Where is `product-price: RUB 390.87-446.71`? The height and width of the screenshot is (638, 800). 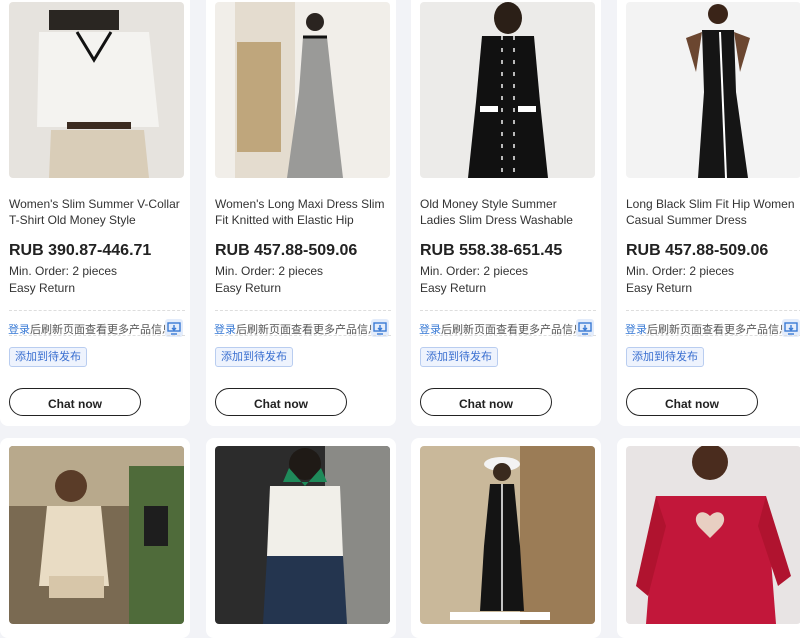
product-price: RUB 390.87-446.71 is located at coordinates (80, 250).